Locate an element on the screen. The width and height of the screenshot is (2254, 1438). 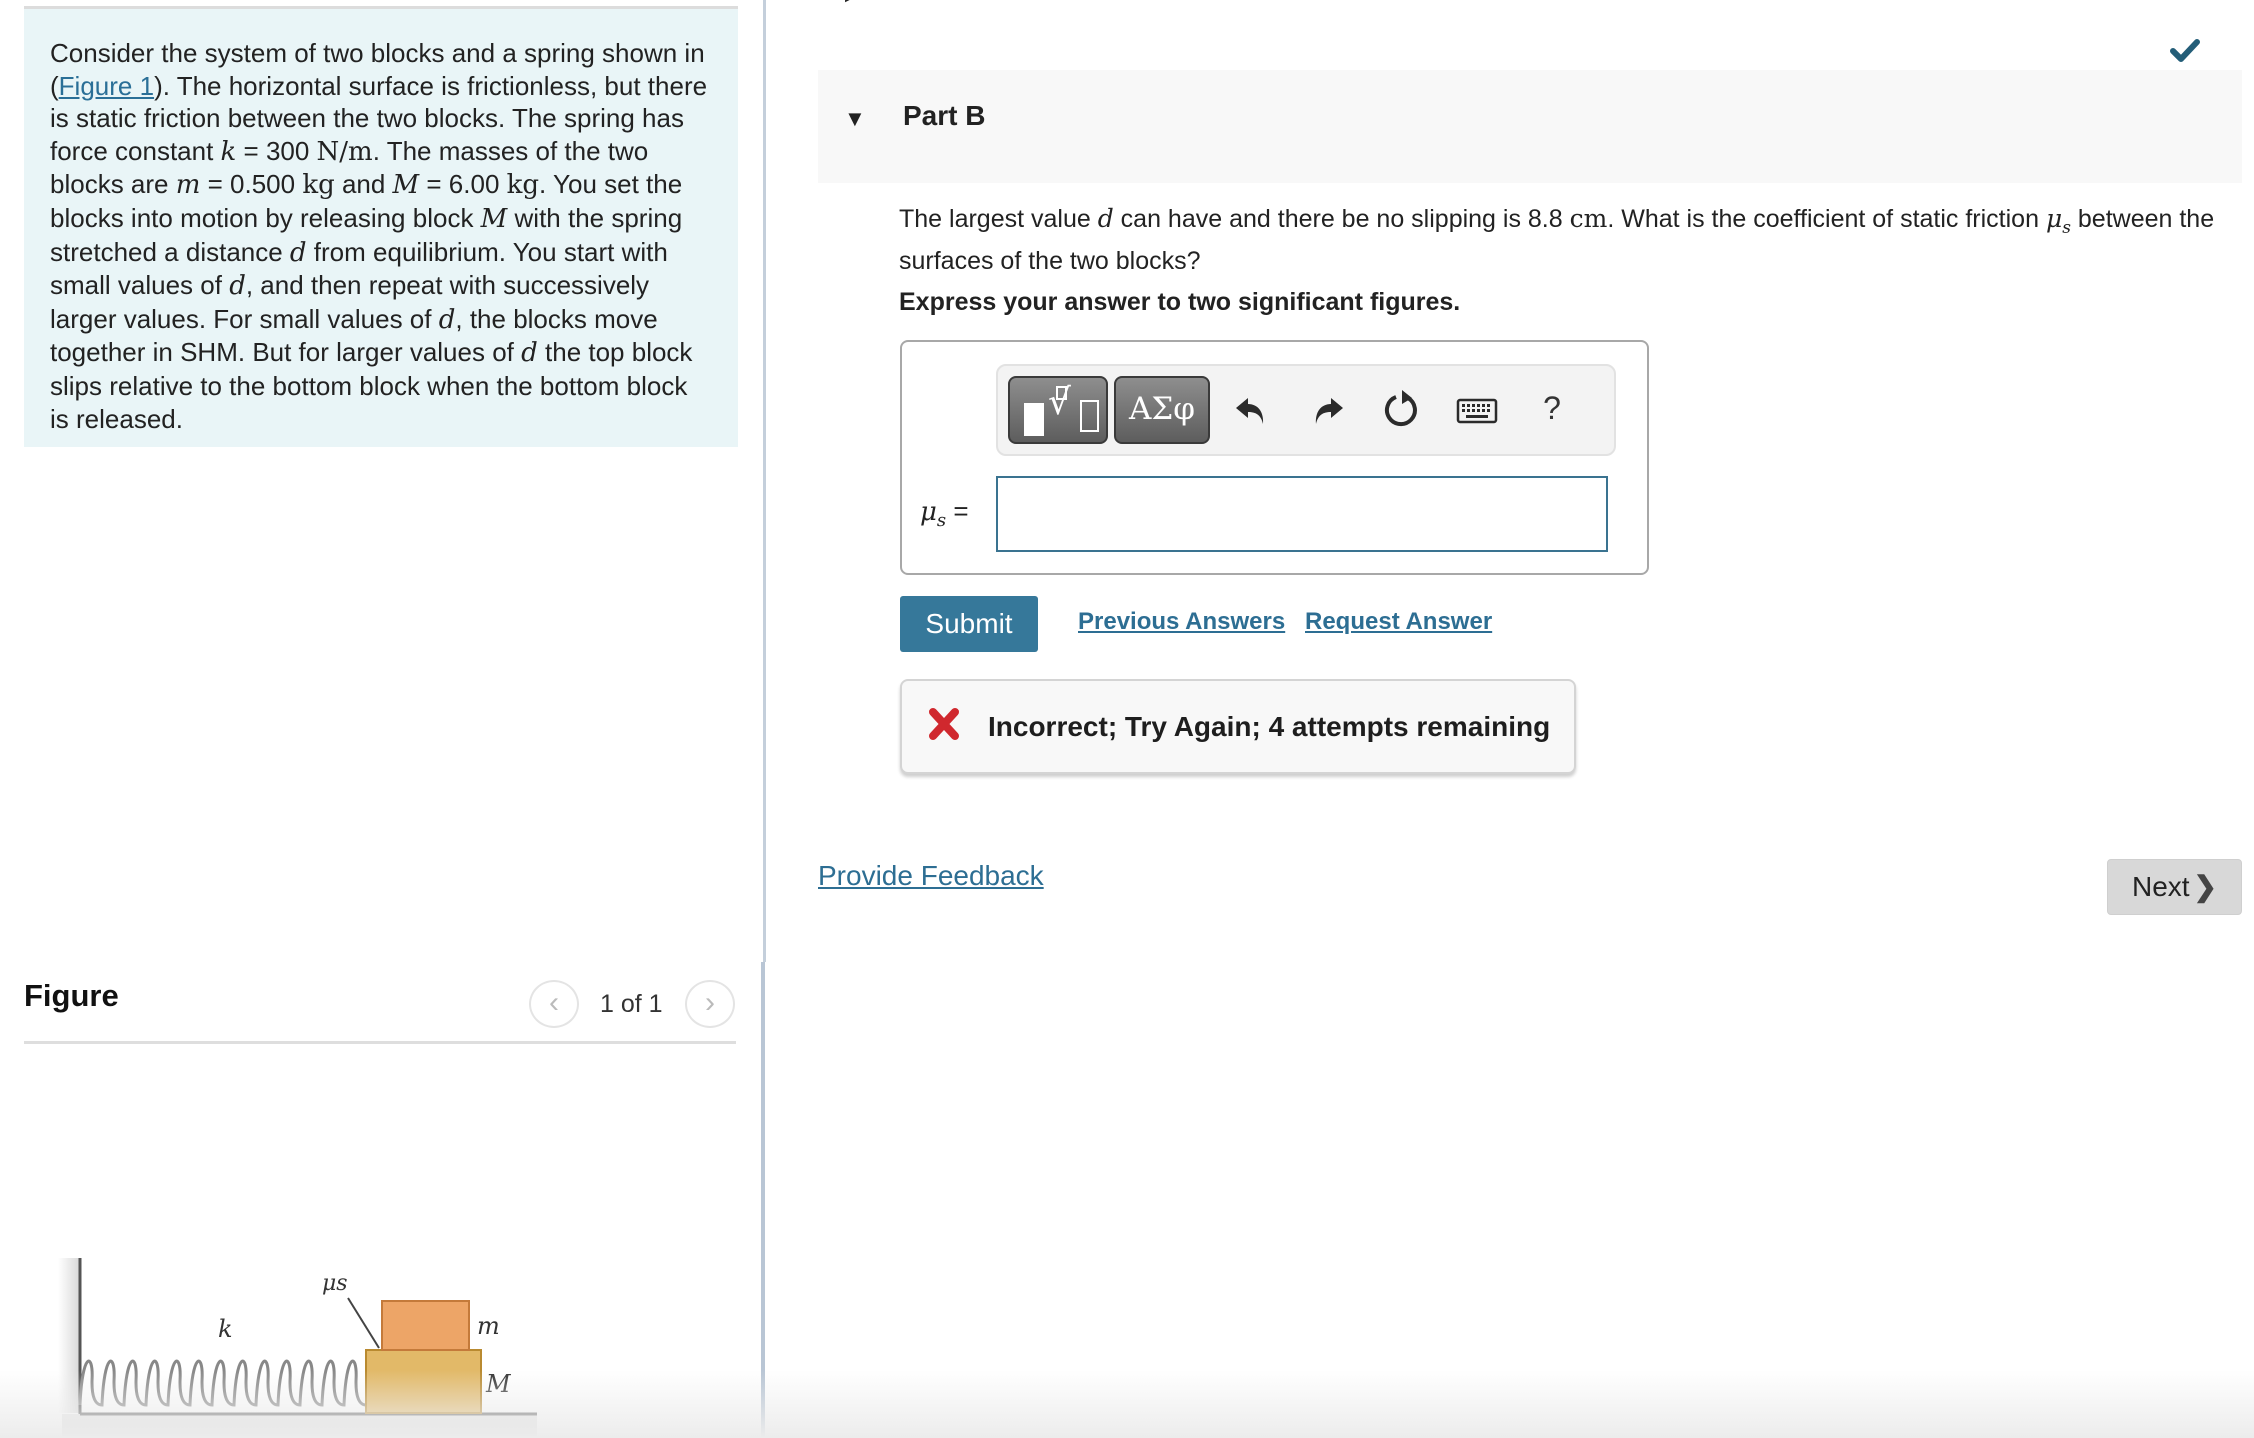
reset-icon is located at coordinates (1401, 408).